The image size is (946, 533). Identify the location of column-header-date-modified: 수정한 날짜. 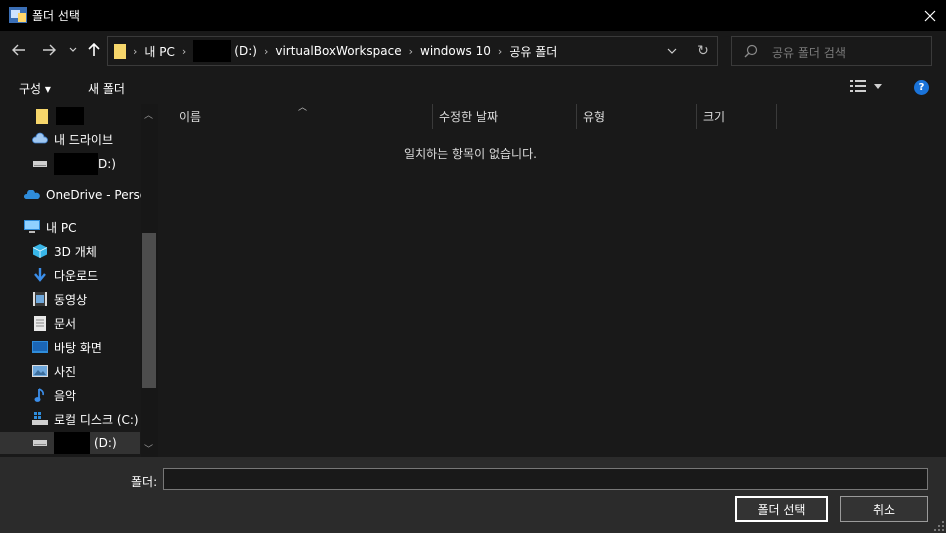
(505, 116).